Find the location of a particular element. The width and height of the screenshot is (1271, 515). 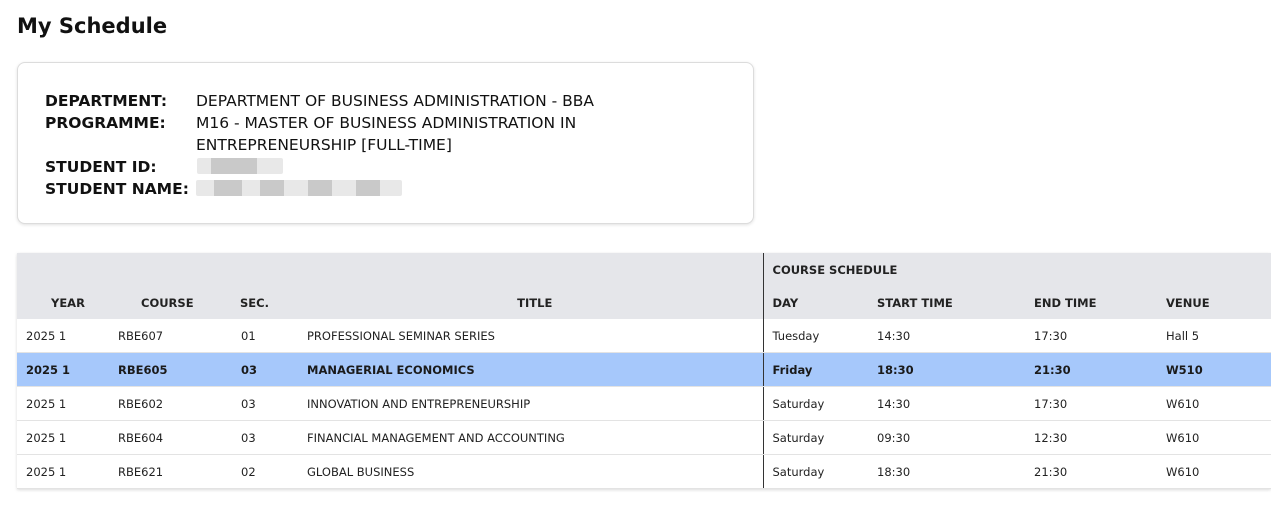

col-header-day: DAY is located at coordinates (819, 302).